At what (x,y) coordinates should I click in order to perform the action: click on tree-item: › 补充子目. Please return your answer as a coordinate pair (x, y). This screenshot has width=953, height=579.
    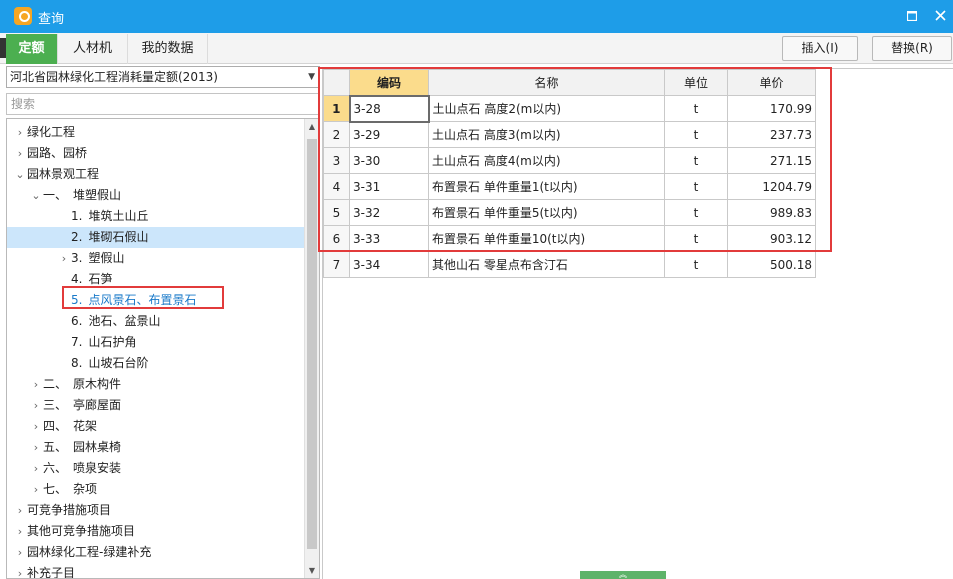
    Looking at the image, I should click on (41, 570).